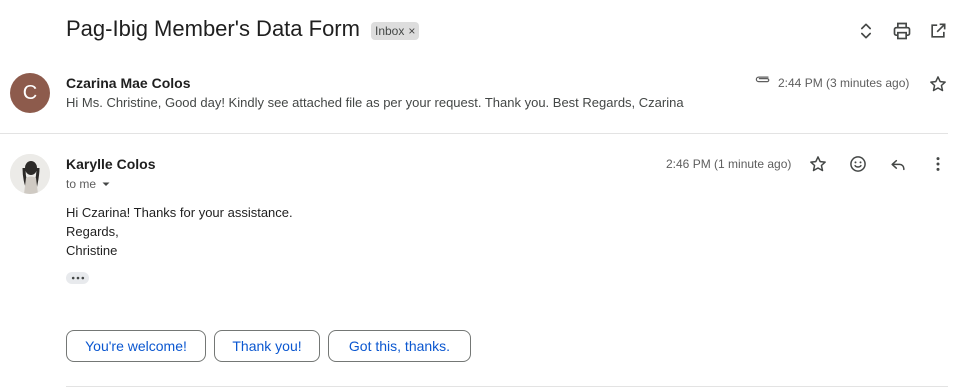 Image resolution: width=959 pixels, height=388 pixels. Describe the element at coordinates (110, 164) in the screenshot. I see `sender-name: Karylle Colos` at that location.